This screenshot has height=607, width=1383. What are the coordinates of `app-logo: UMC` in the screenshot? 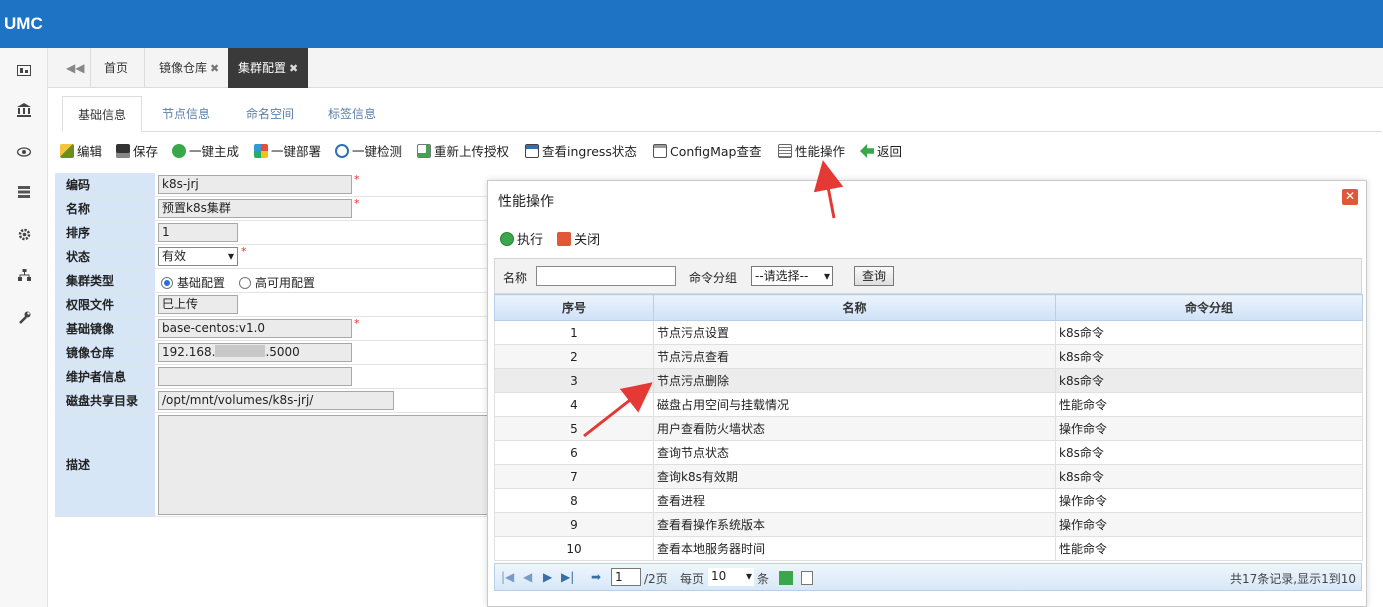 It's located at (23, 23).